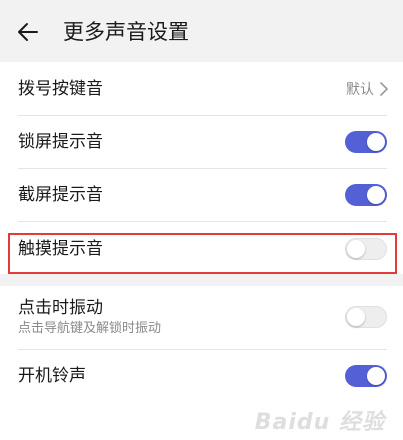  I want to click on touch-tone-toggle, so click(366, 249).